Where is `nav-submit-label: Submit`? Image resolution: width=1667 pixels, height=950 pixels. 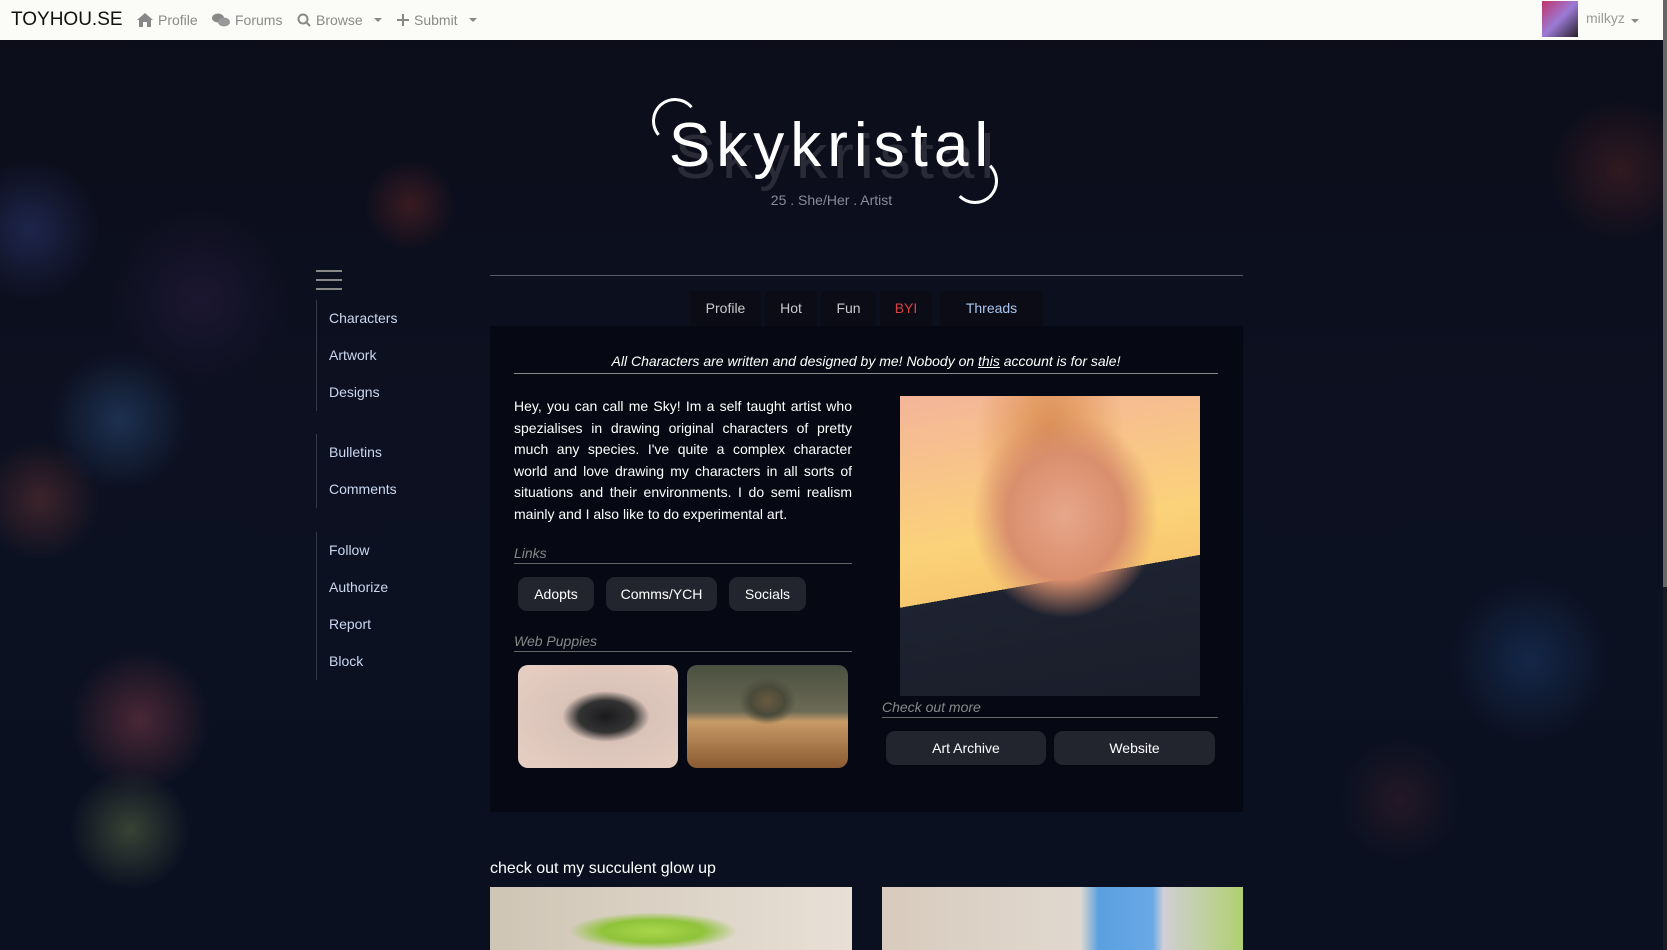 nav-submit-label: Submit is located at coordinates (436, 20).